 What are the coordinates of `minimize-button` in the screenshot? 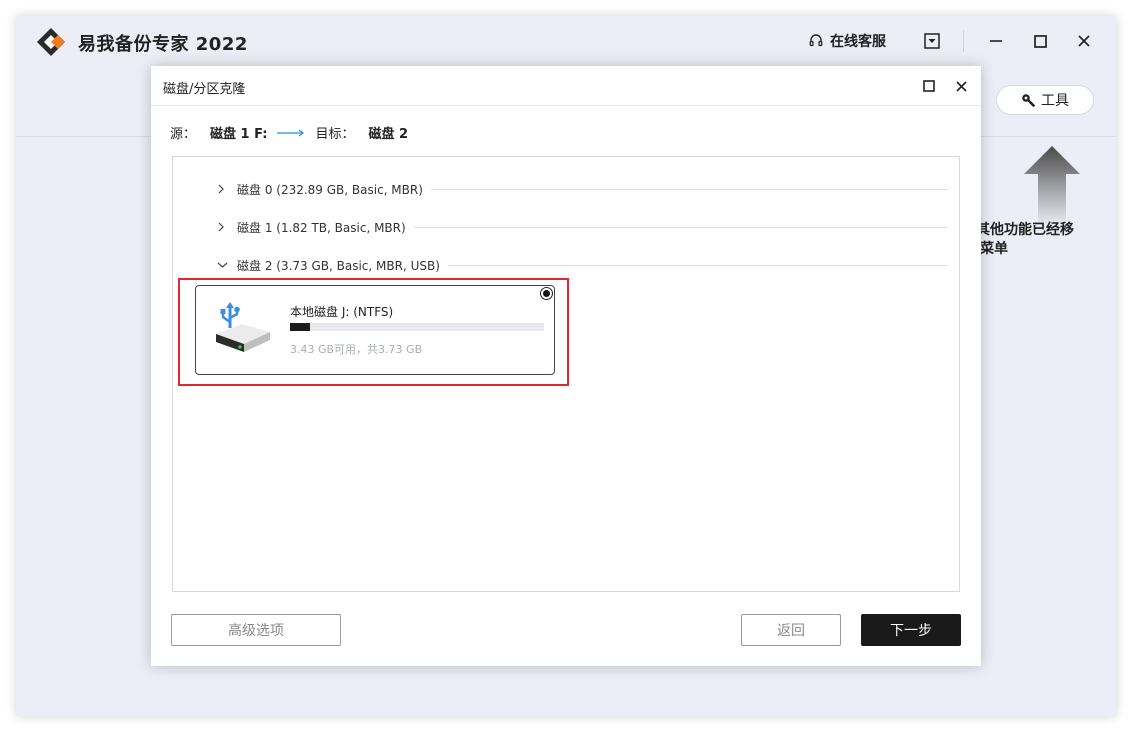 It's located at (996, 41).